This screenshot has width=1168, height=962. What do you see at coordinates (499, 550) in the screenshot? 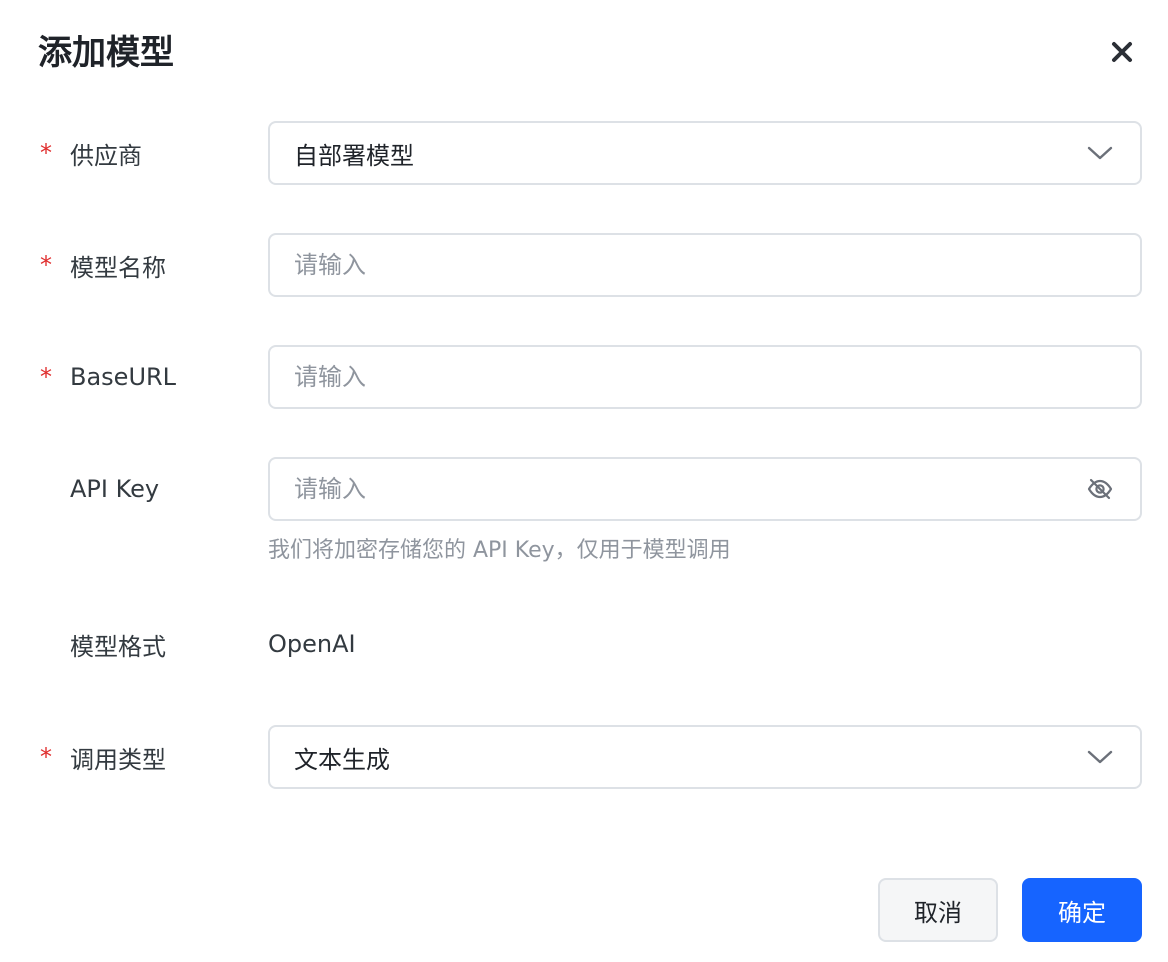
I see `api-key-help-text: 我们将加密存储您的 API Key，仅用于模型调用` at bounding box center [499, 550].